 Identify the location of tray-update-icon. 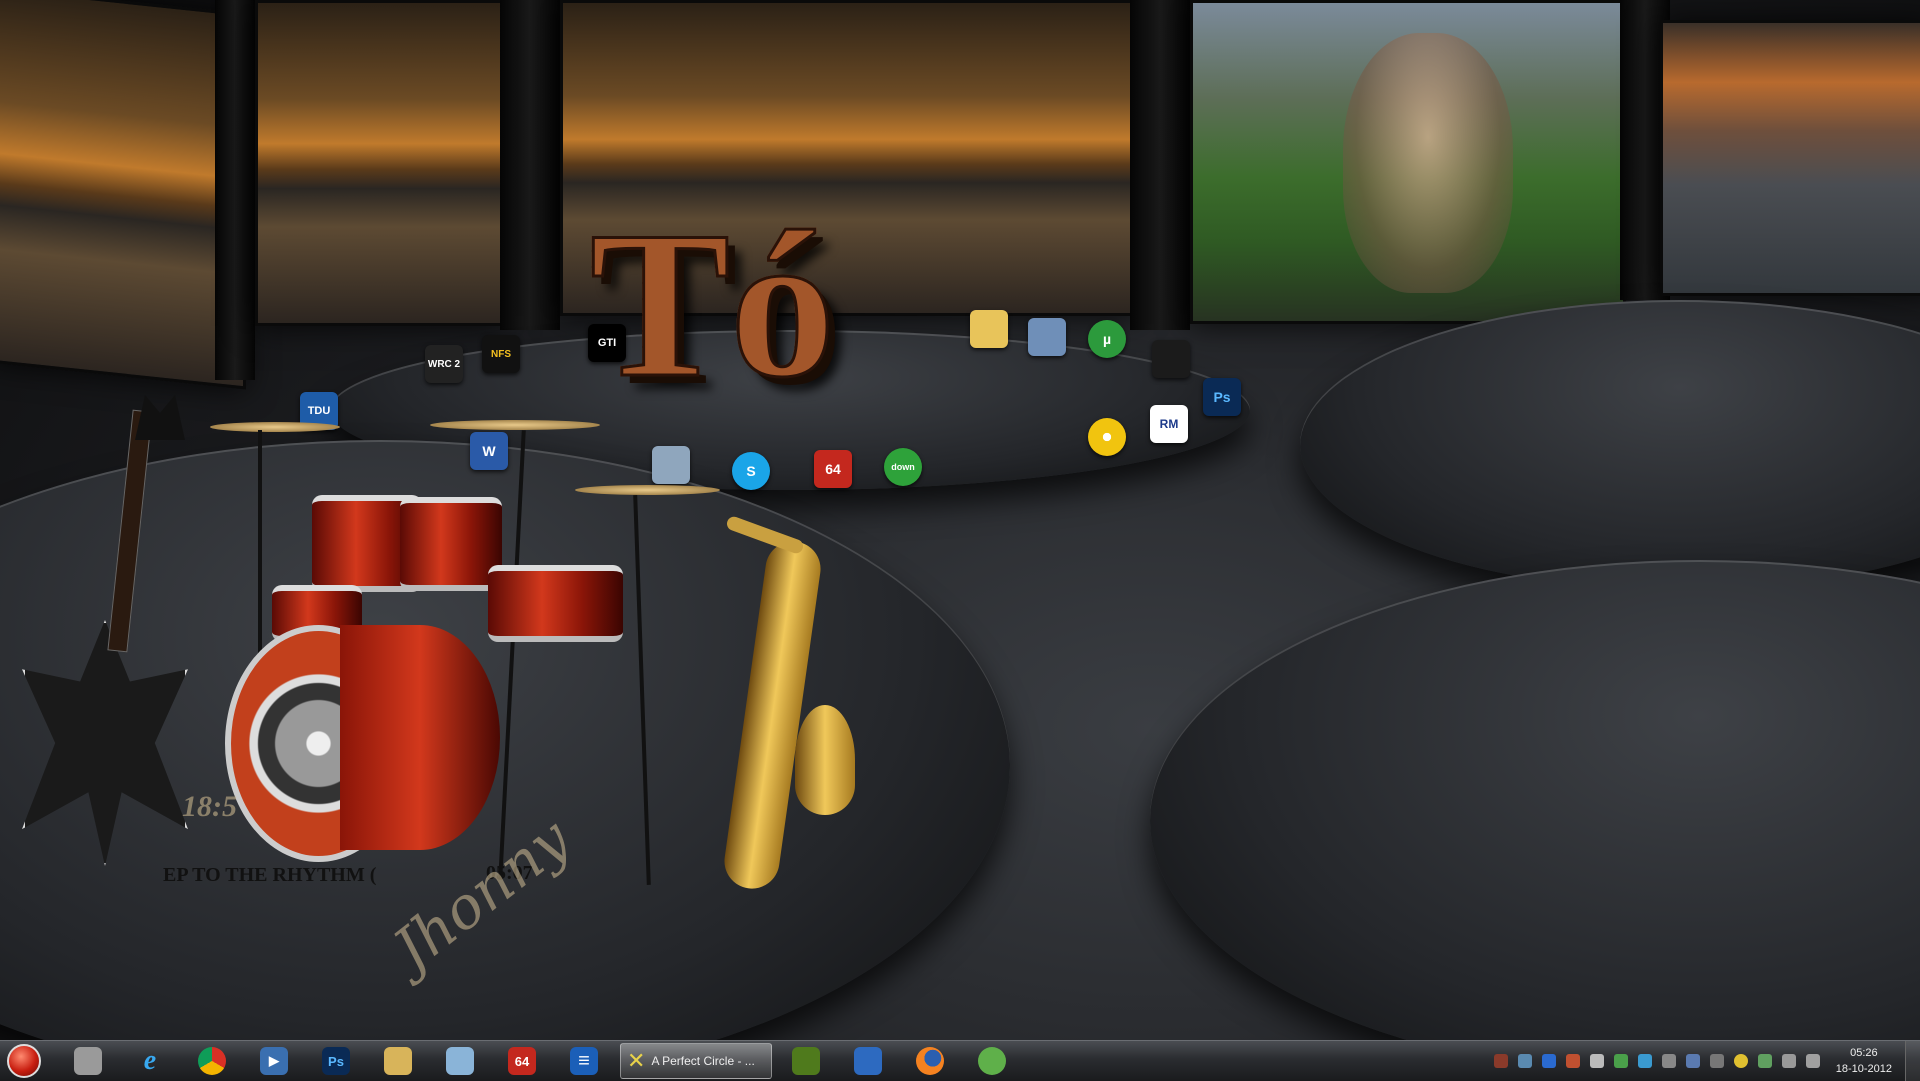
(1573, 1061).